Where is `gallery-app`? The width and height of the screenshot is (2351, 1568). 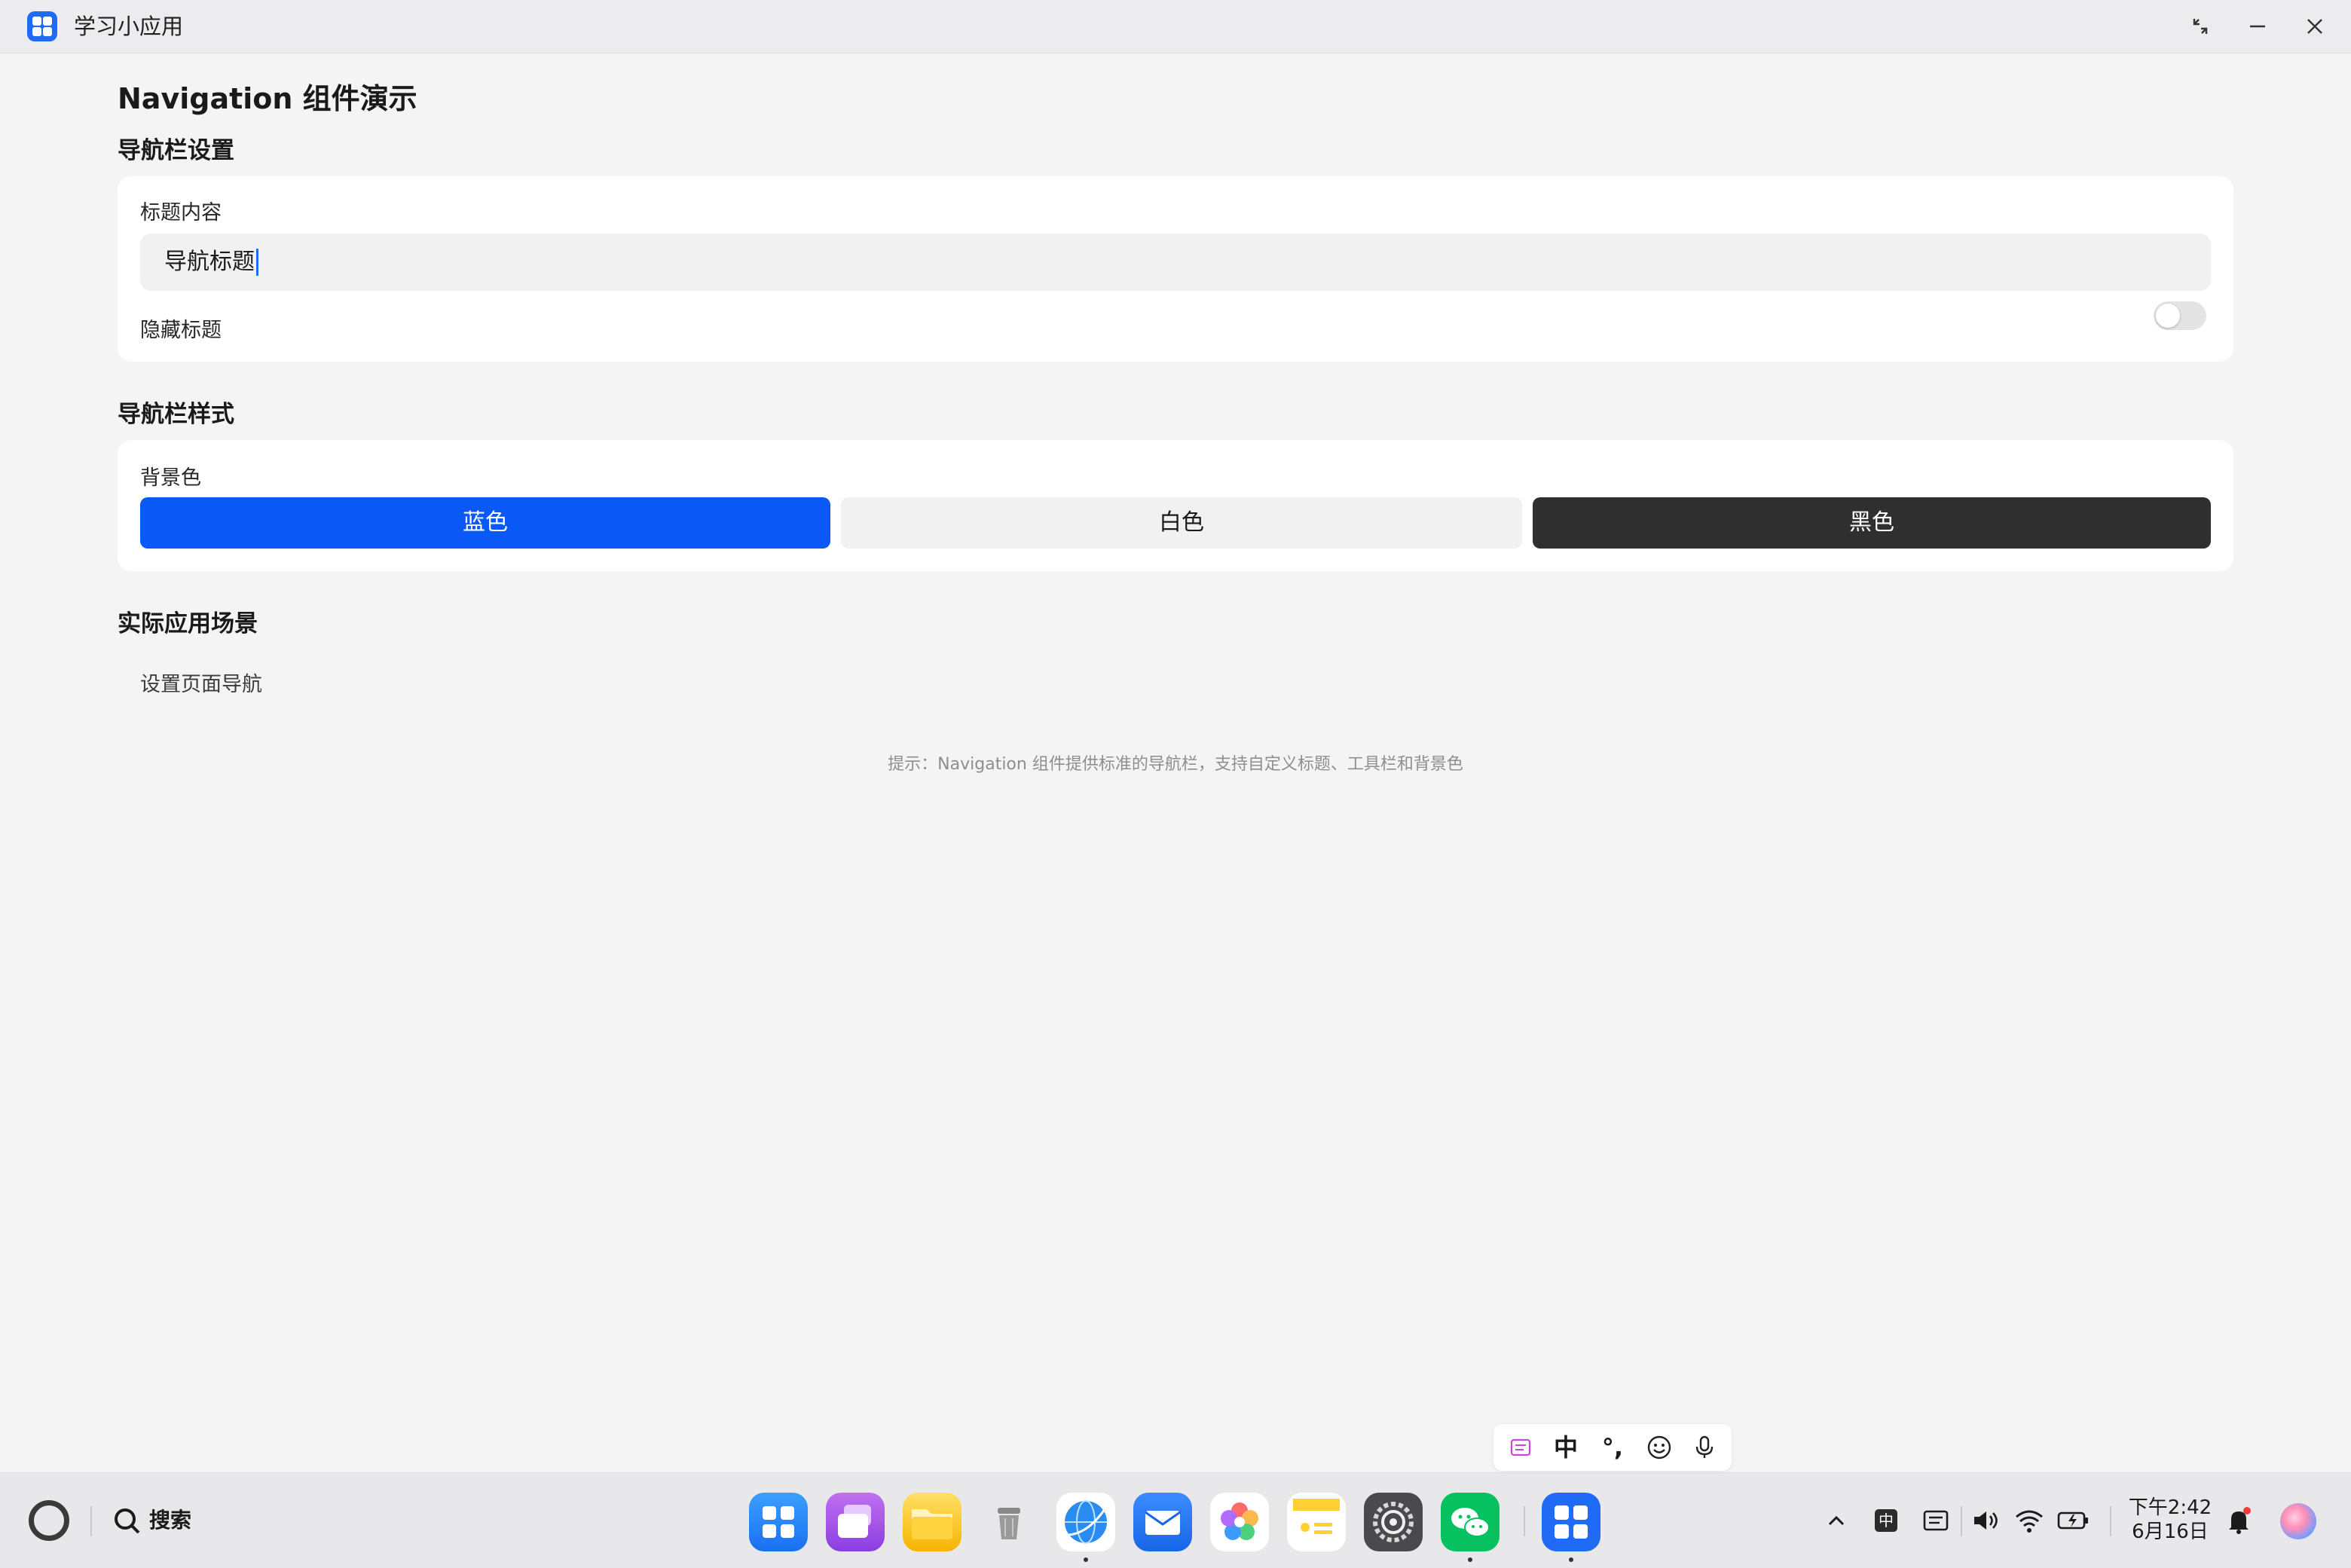
gallery-app is located at coordinates (1239, 1522).